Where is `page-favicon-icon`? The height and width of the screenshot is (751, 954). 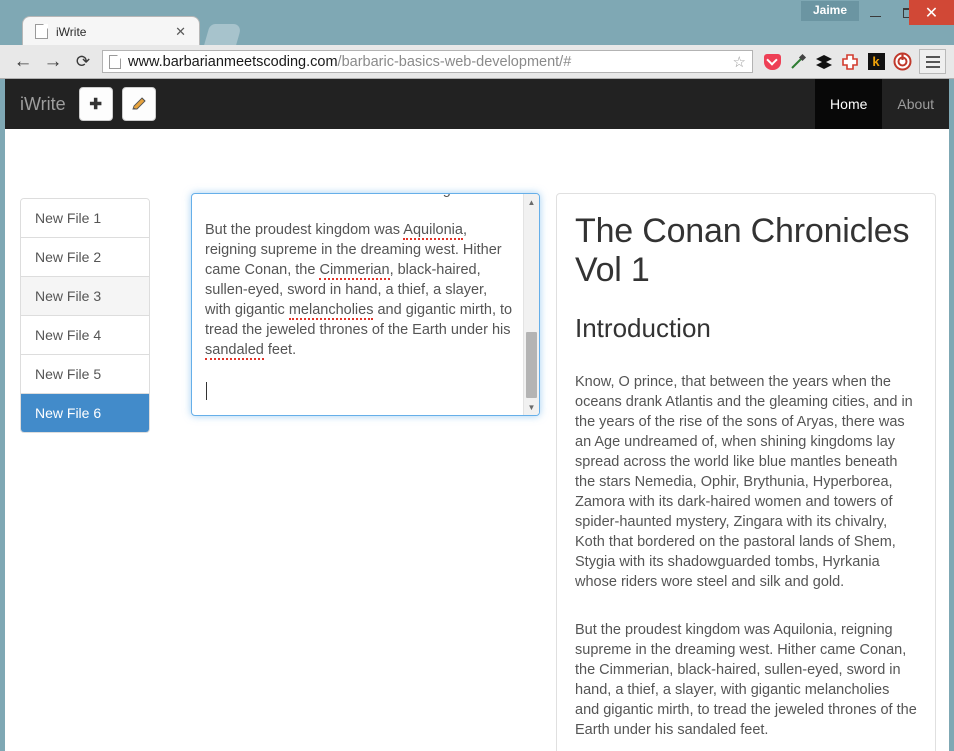
page-favicon-icon is located at coordinates (41, 31).